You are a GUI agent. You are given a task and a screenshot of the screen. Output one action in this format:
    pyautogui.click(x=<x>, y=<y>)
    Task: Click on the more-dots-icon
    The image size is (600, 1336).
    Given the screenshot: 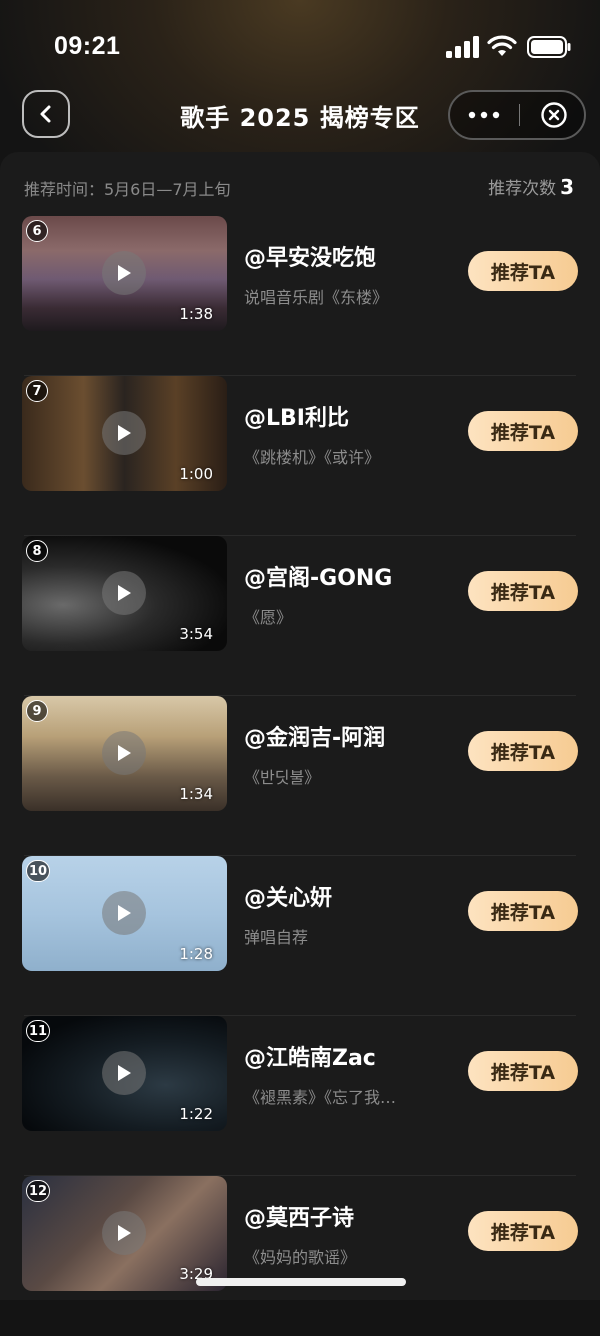 What is the action you would take?
    pyautogui.click(x=484, y=115)
    